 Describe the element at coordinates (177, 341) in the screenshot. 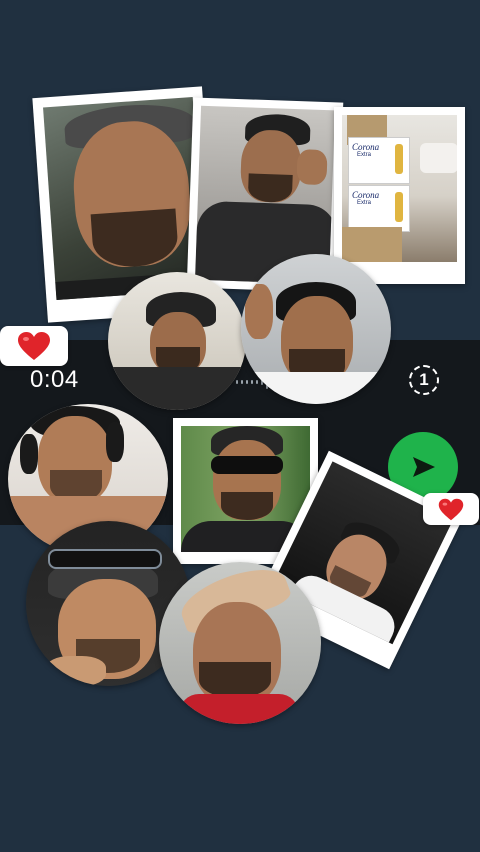

I see `photo-circle-black-cap` at that location.